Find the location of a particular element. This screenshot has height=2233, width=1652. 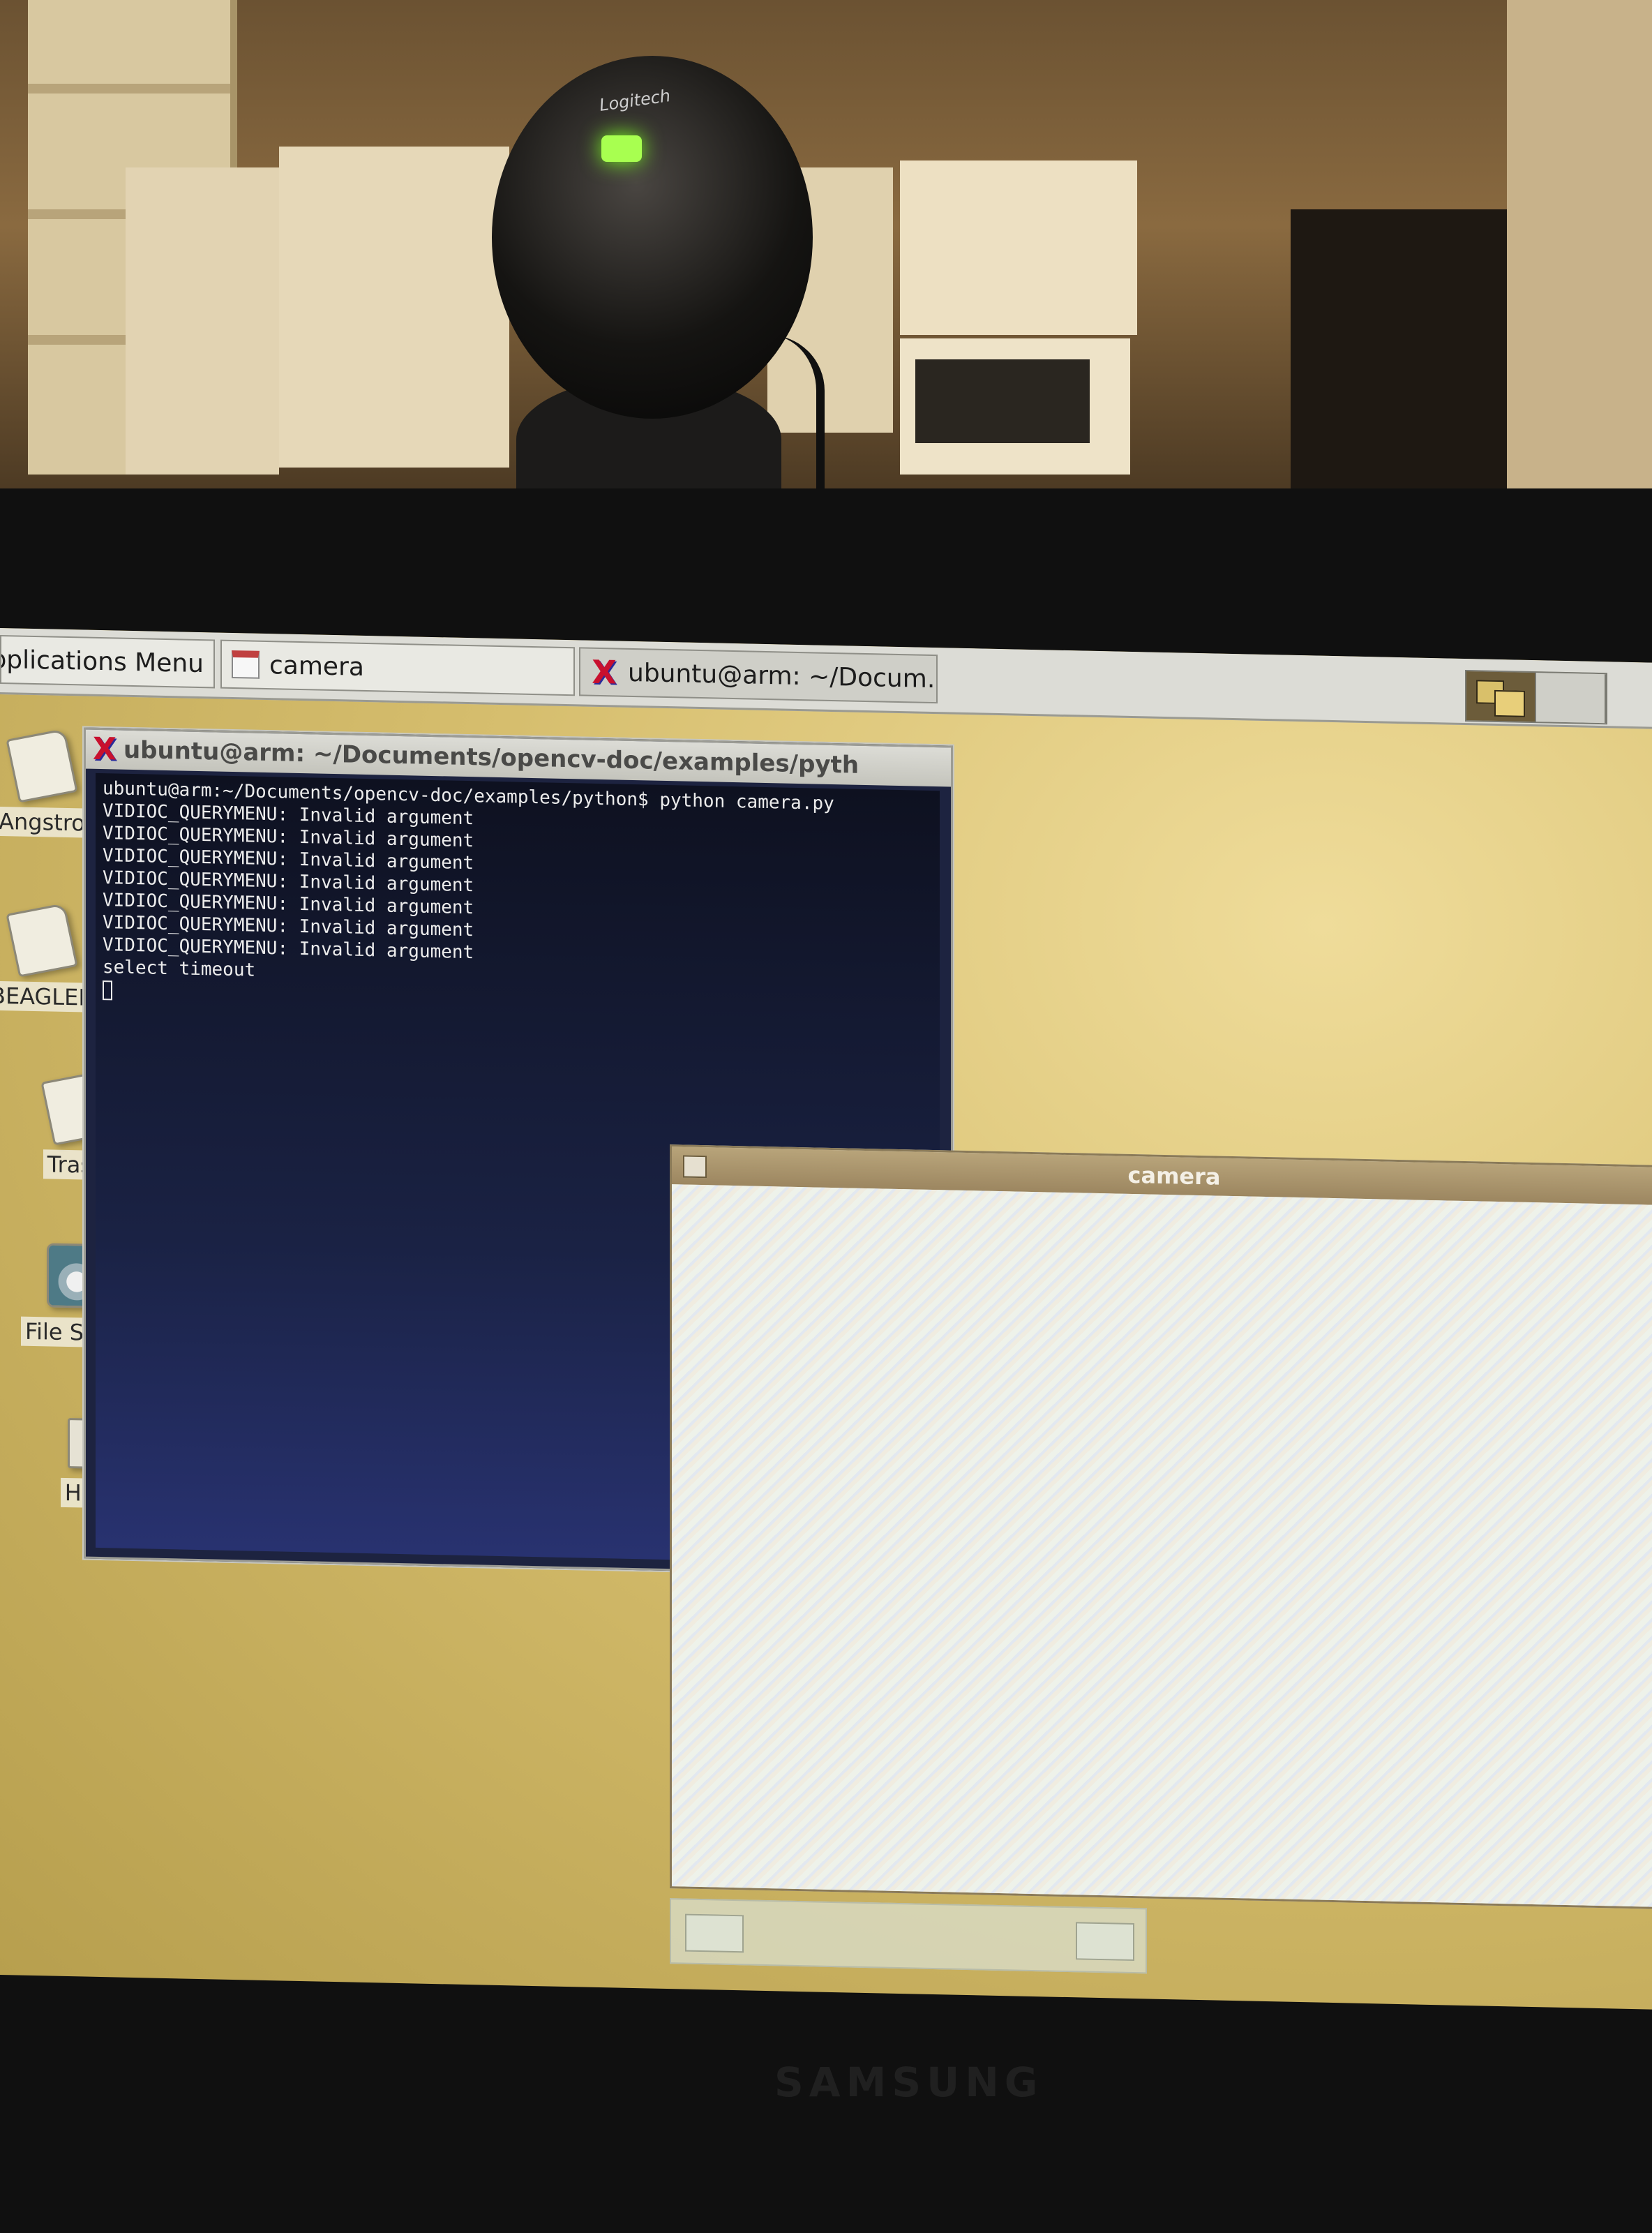

monitor-brand-label: SAMSUNG is located at coordinates (909, 2082).